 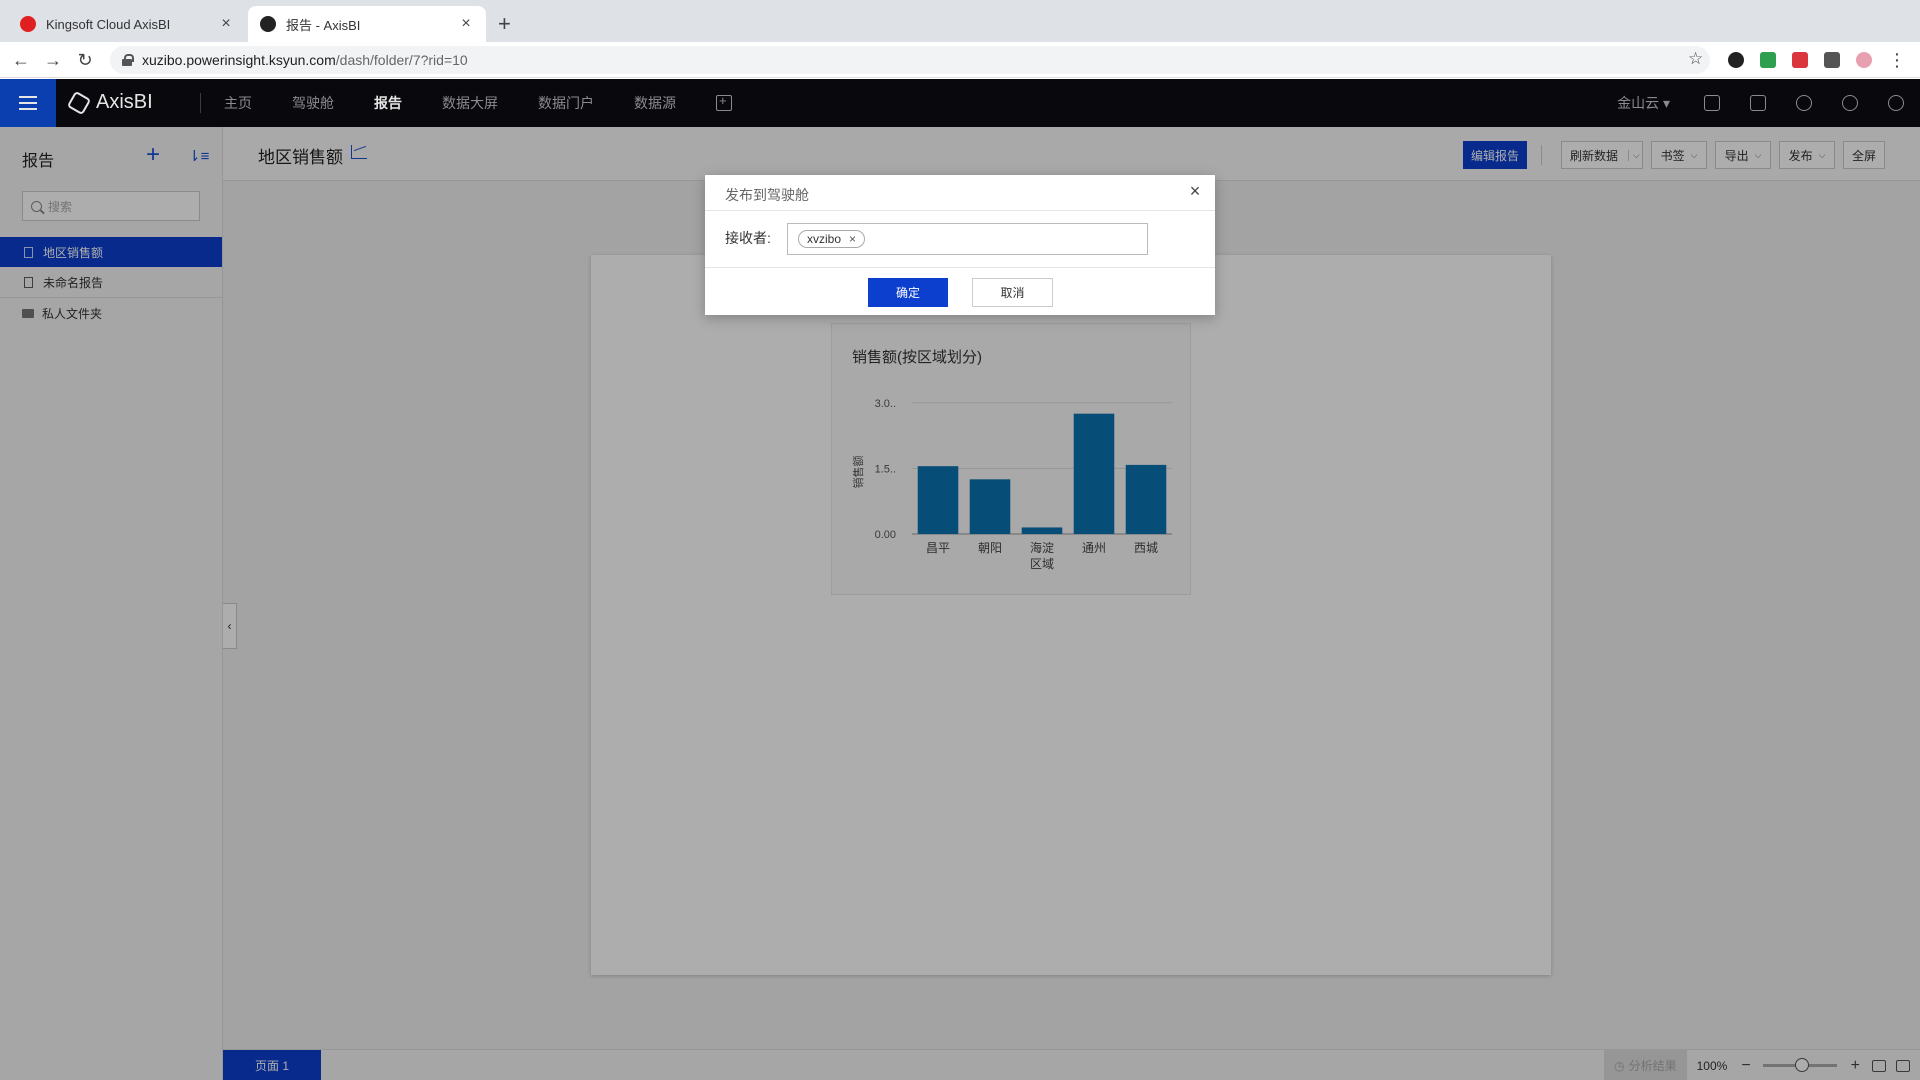 What do you see at coordinates (21, 60) in the screenshot?
I see `back-icon: ←` at bounding box center [21, 60].